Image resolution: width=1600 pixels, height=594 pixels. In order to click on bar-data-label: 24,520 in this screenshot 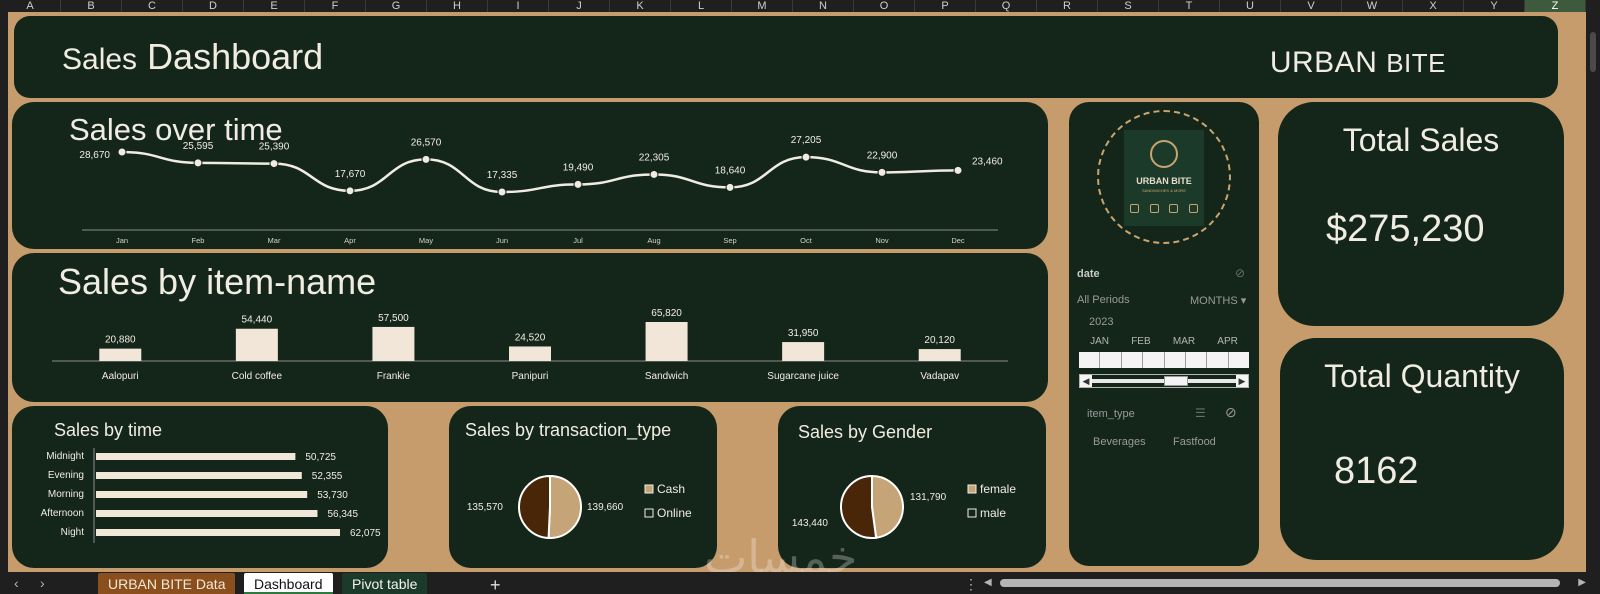, I will do `click(530, 337)`.